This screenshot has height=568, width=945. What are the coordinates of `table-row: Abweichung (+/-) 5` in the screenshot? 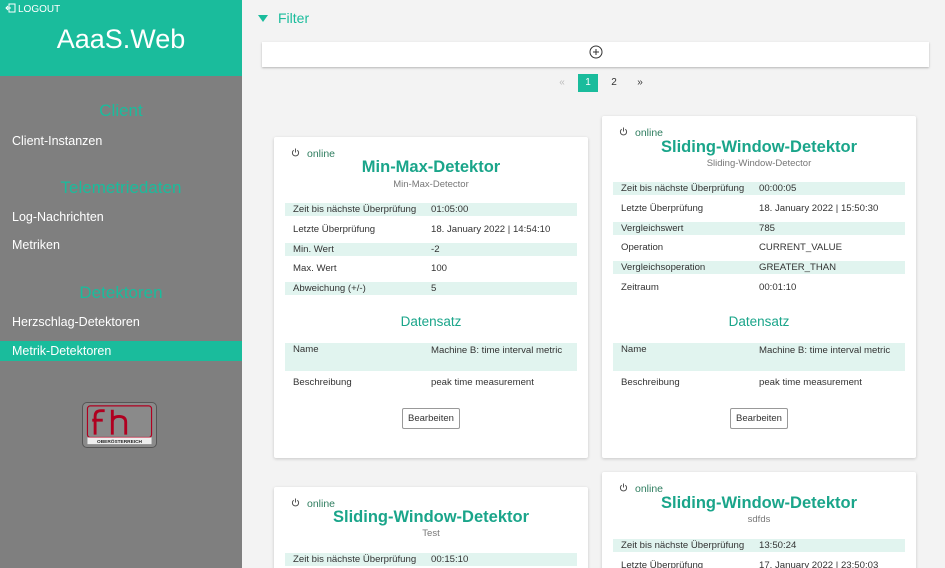 It's located at (431, 289).